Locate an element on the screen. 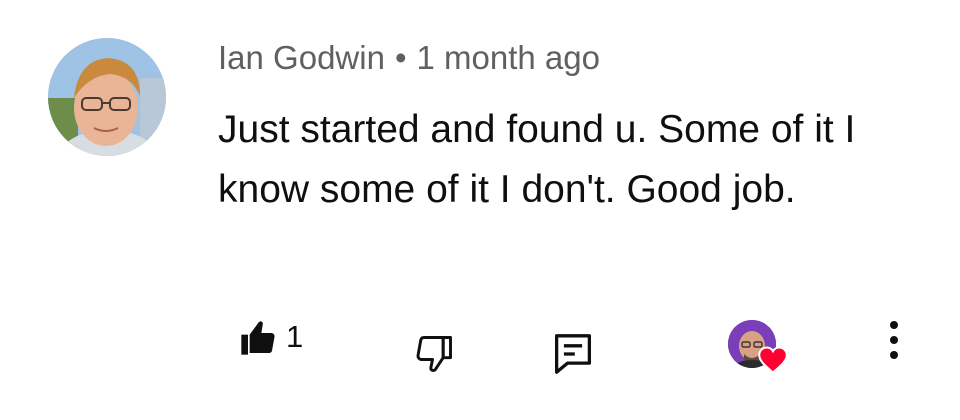  vertical-ellipsis-icon is located at coordinates (894, 343).